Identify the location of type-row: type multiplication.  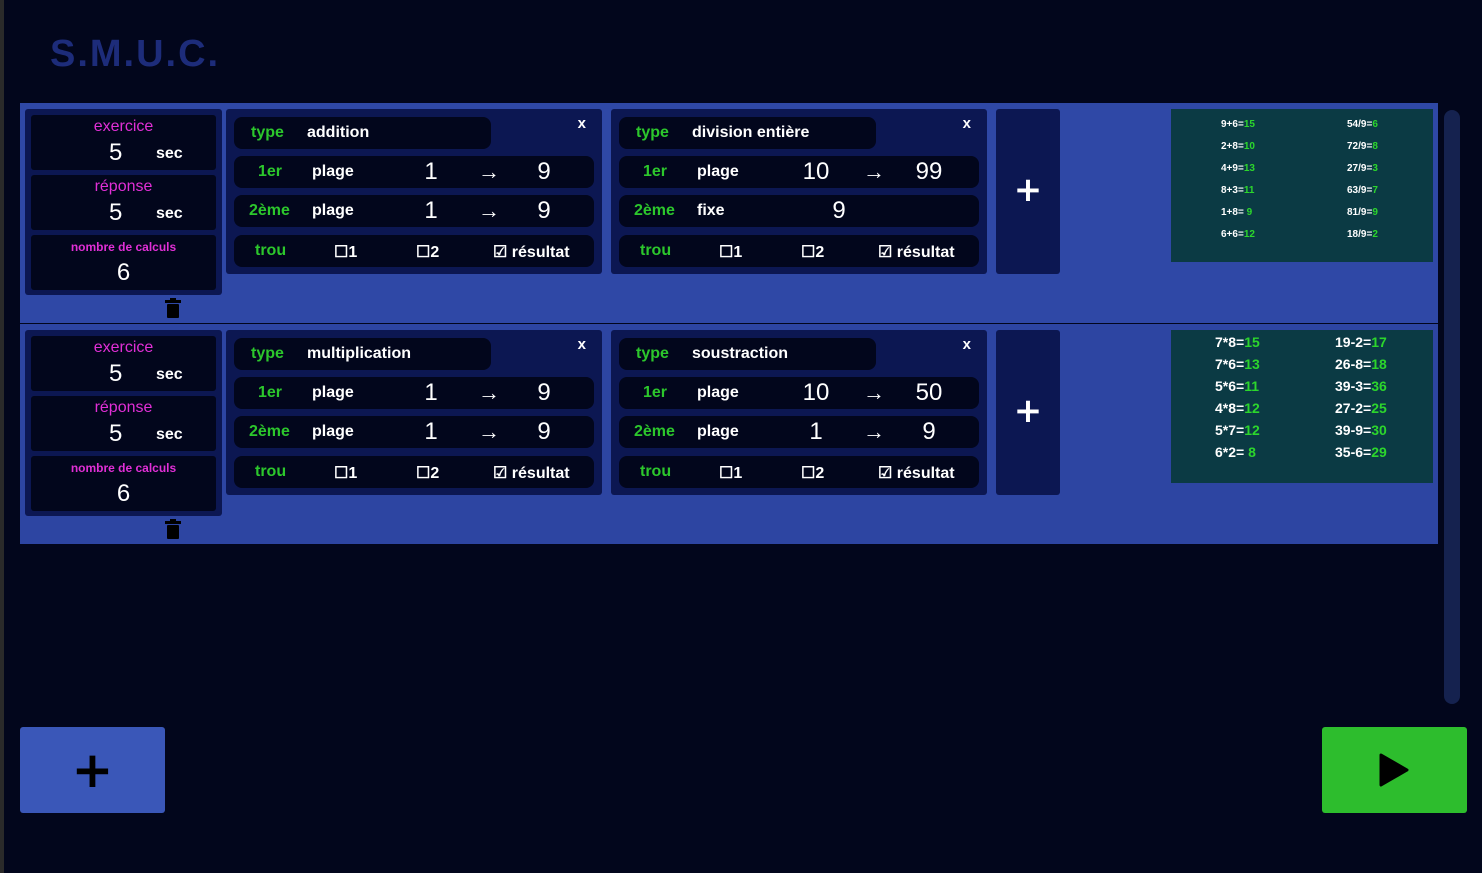
(362, 354).